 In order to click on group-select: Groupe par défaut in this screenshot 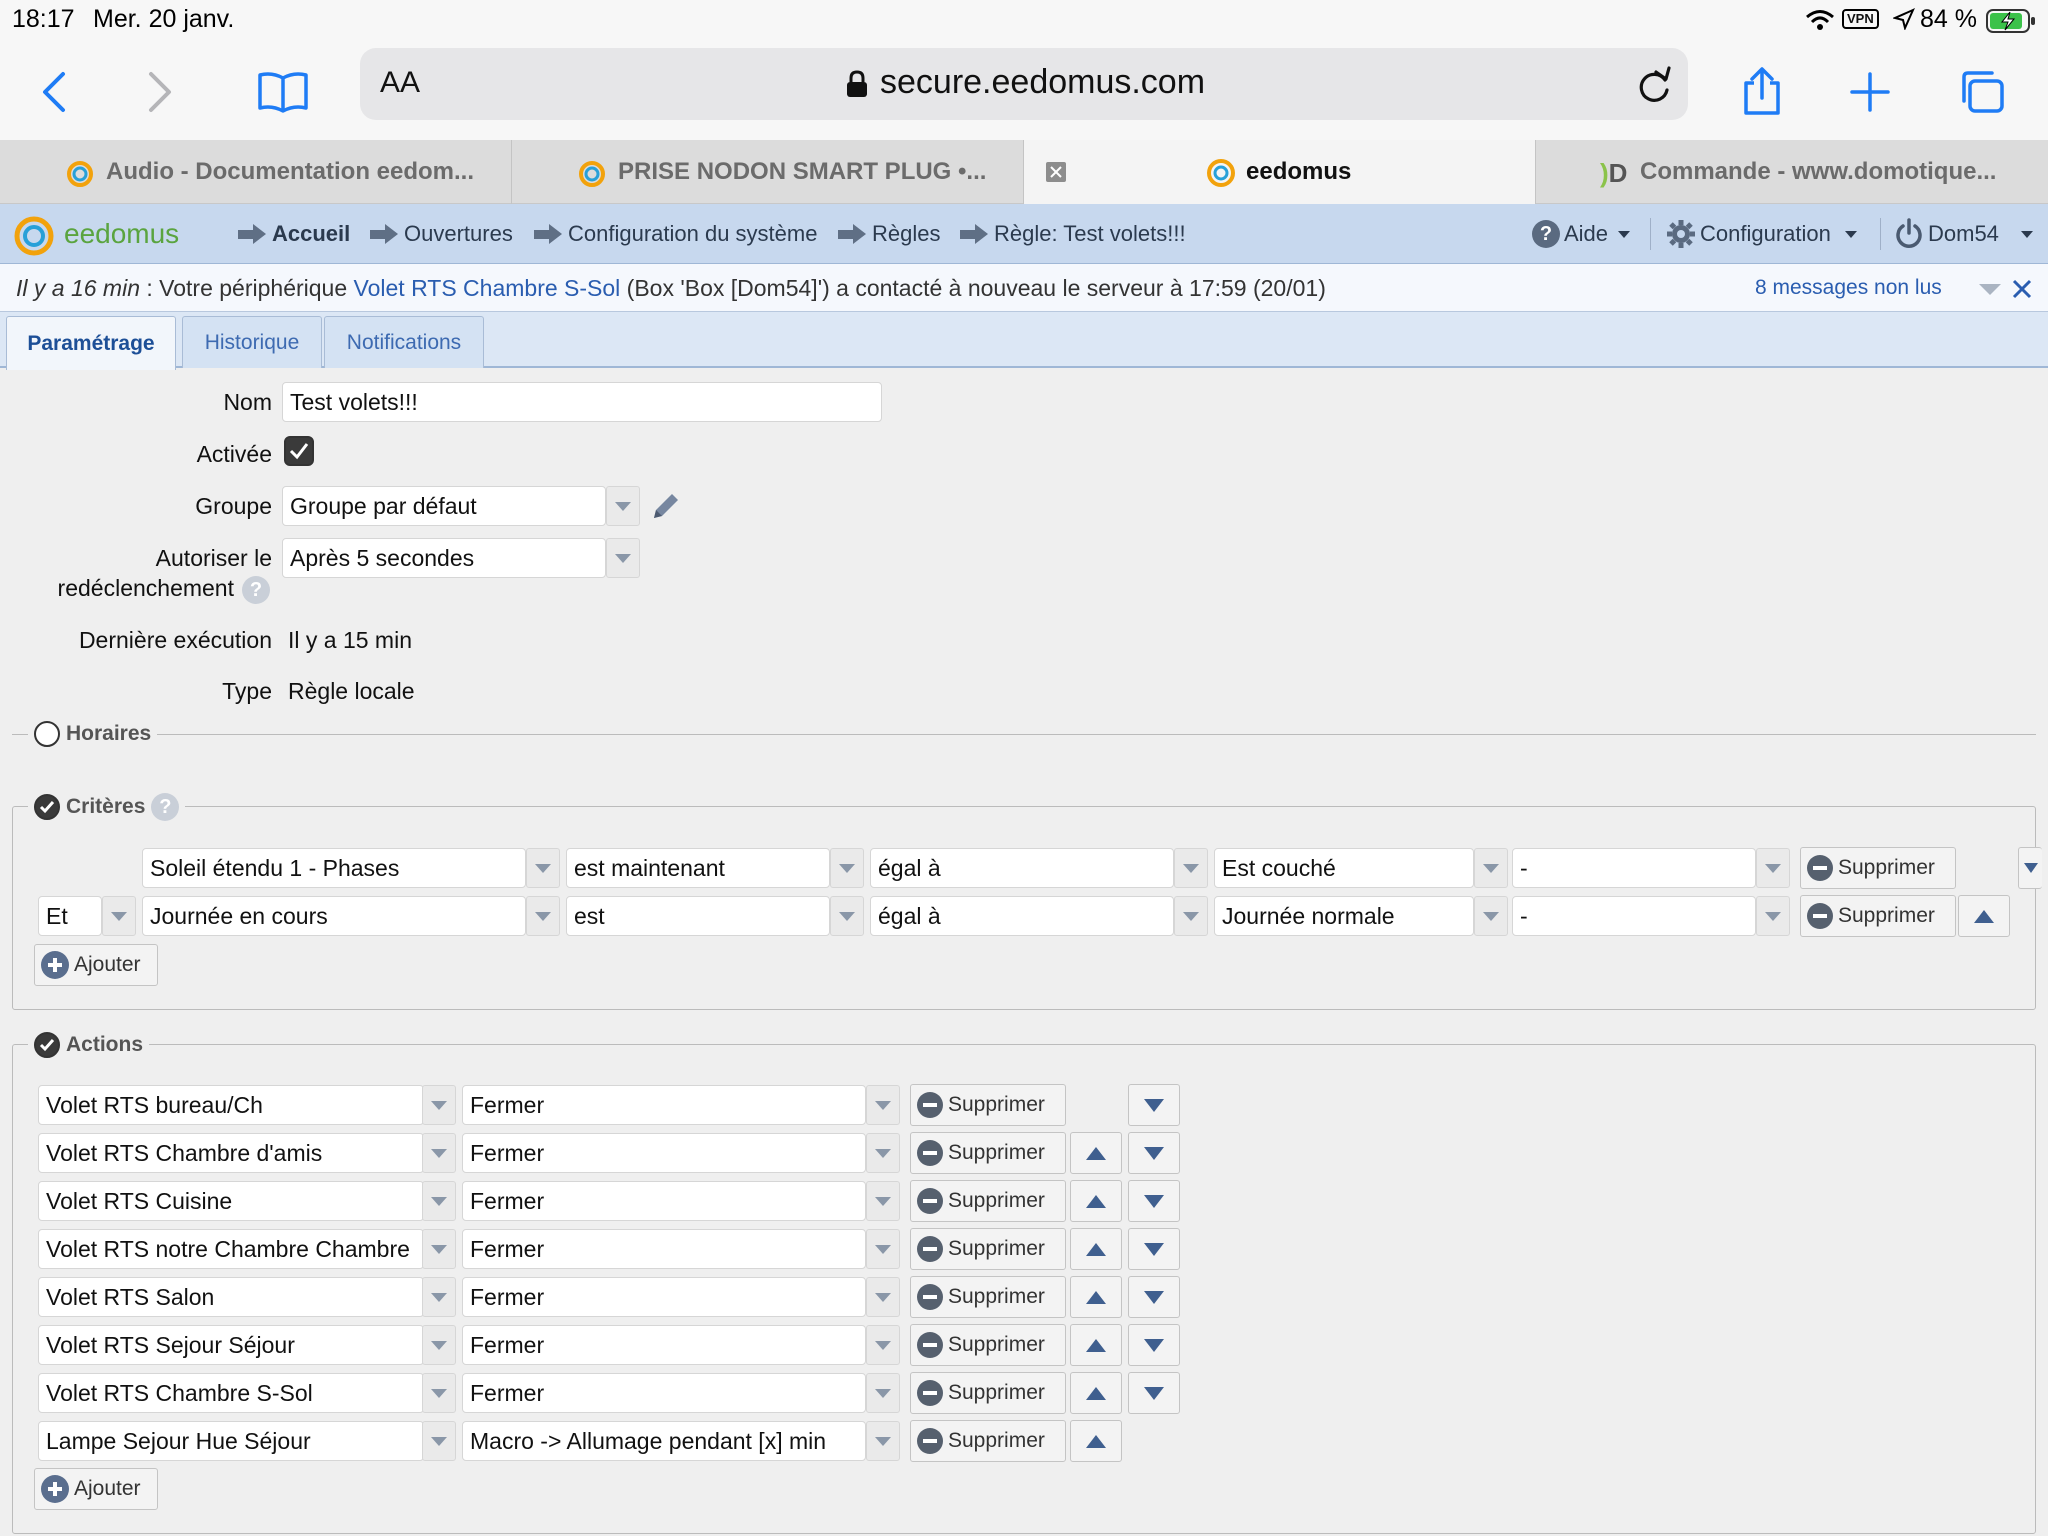, I will do `click(444, 506)`.